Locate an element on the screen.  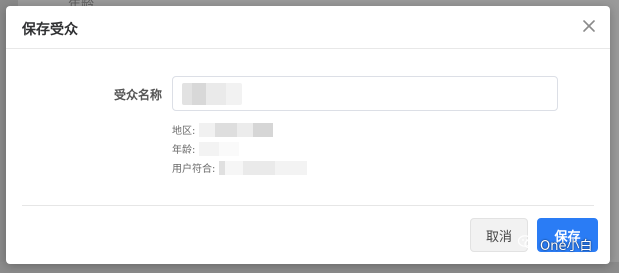
redacted-region-value is located at coordinates (238, 129).